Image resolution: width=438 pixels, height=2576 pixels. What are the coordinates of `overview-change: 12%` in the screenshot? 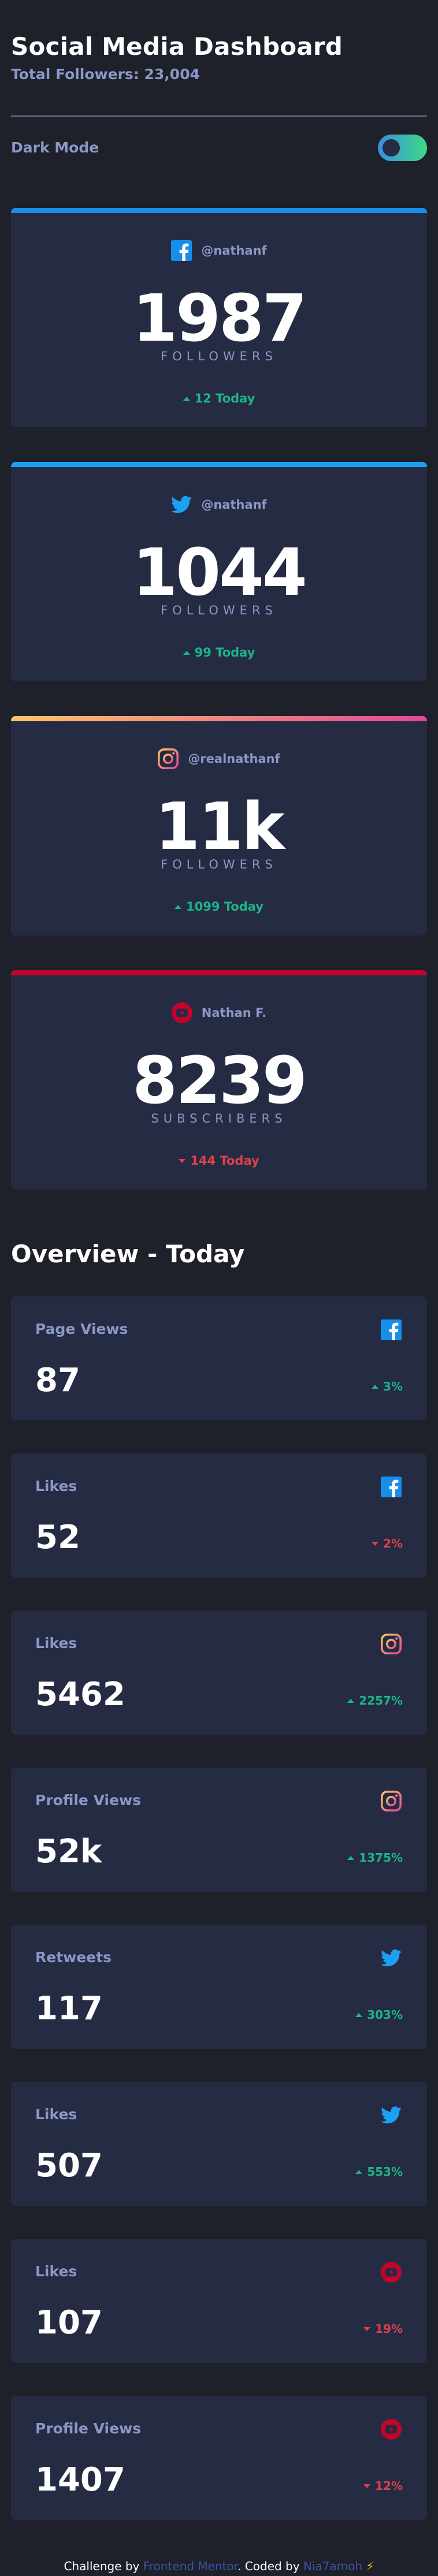 It's located at (383, 2486).